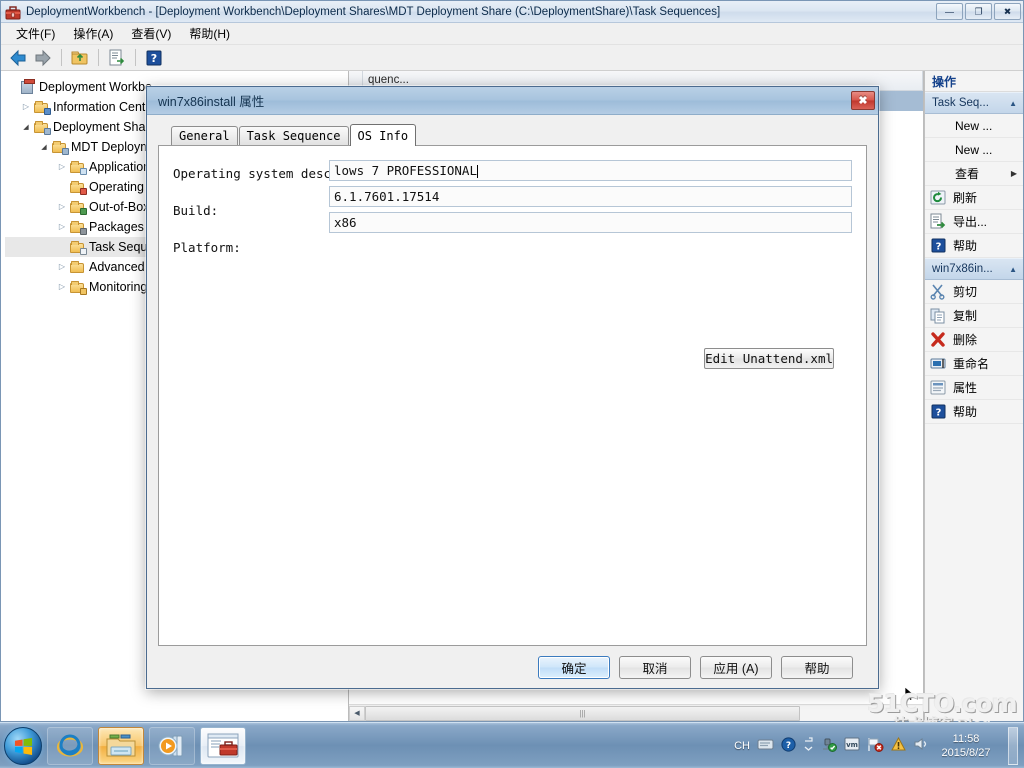 The width and height of the screenshot is (1024, 768). Describe the element at coordinates (293, 135) in the screenshot. I see `tab-task-sequence: Task Sequence` at that location.